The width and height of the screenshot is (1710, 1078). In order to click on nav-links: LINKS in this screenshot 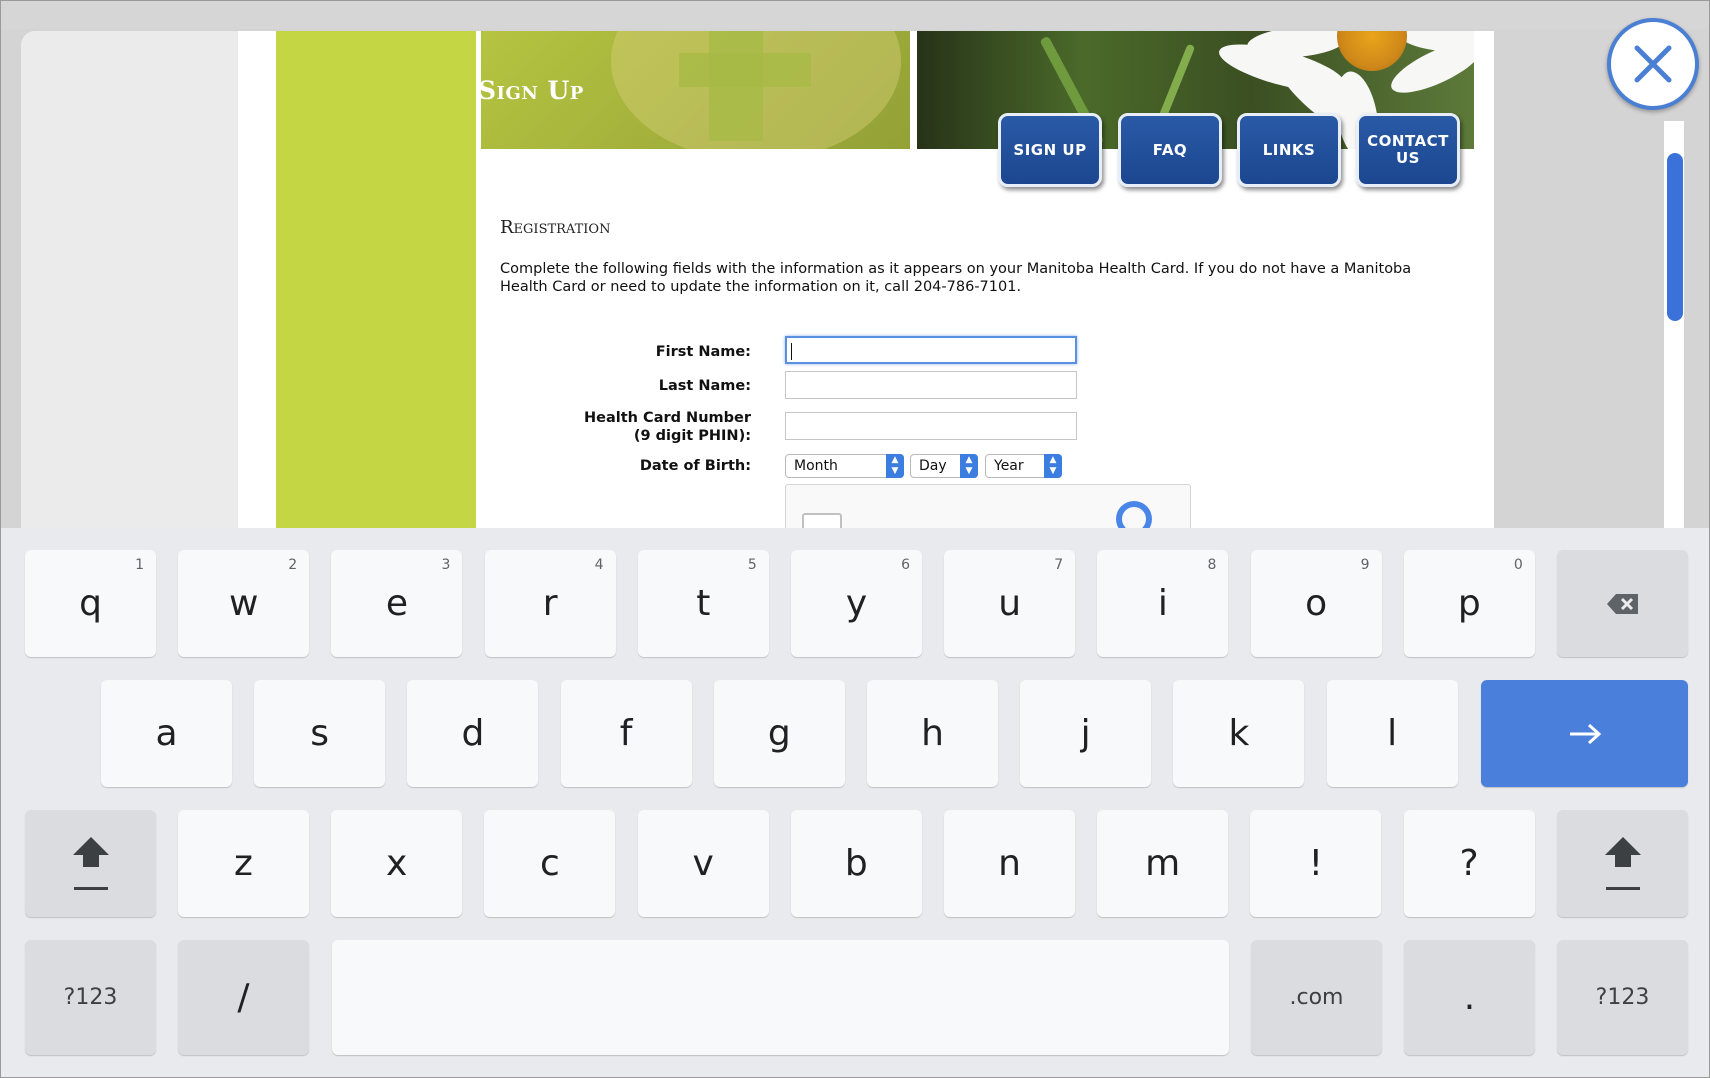, I will do `click(1289, 150)`.